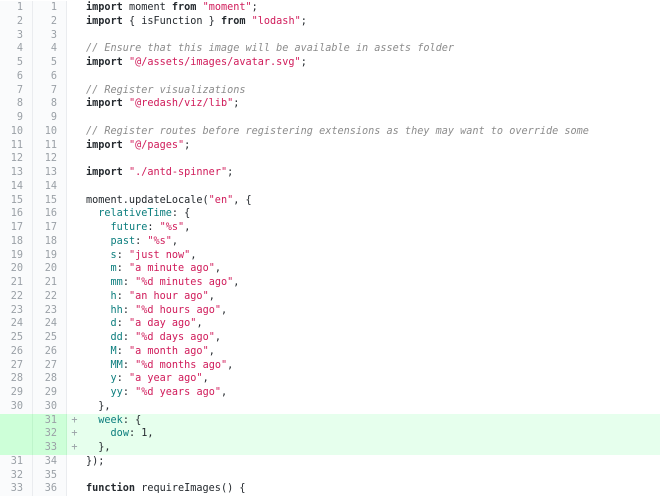 The width and height of the screenshot is (660, 501). I want to click on old-line-number: 1, so click(16, 8).